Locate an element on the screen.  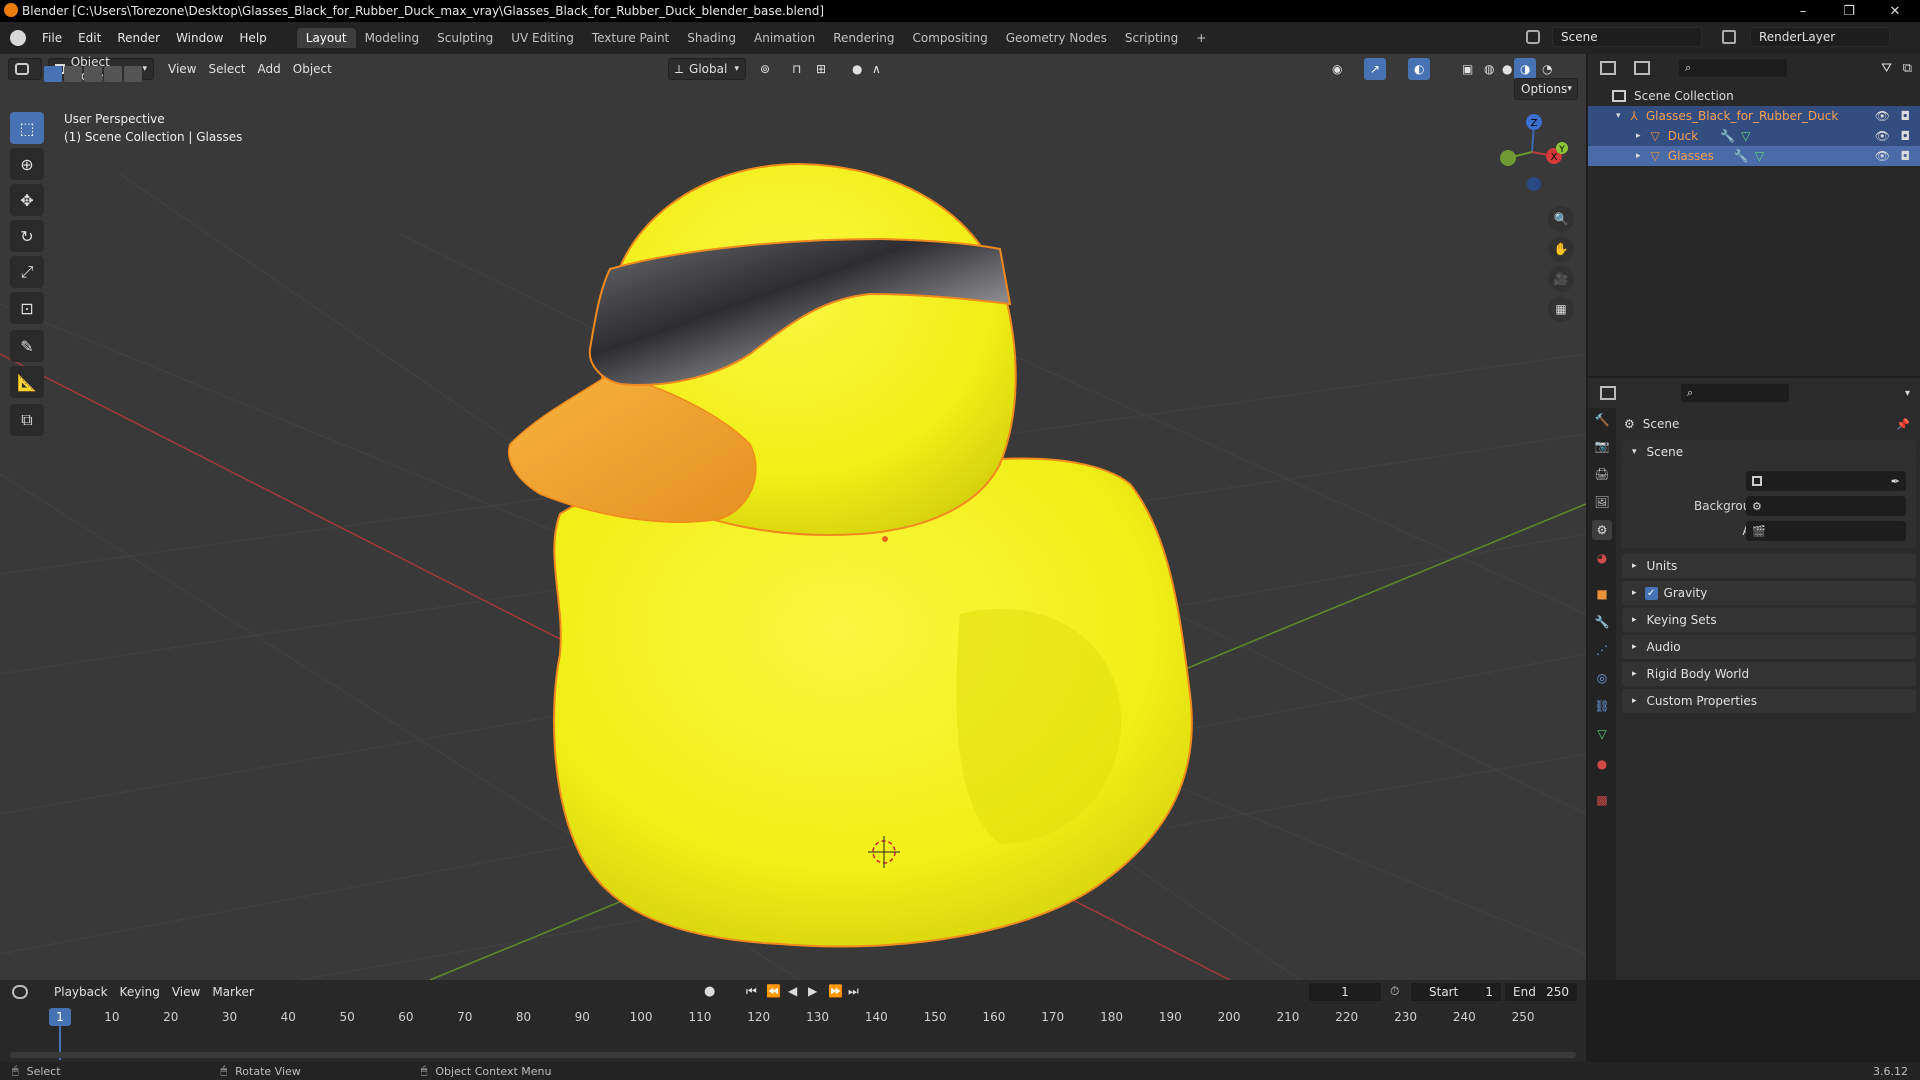
timeline-scrollbar is located at coordinates (793, 1055).